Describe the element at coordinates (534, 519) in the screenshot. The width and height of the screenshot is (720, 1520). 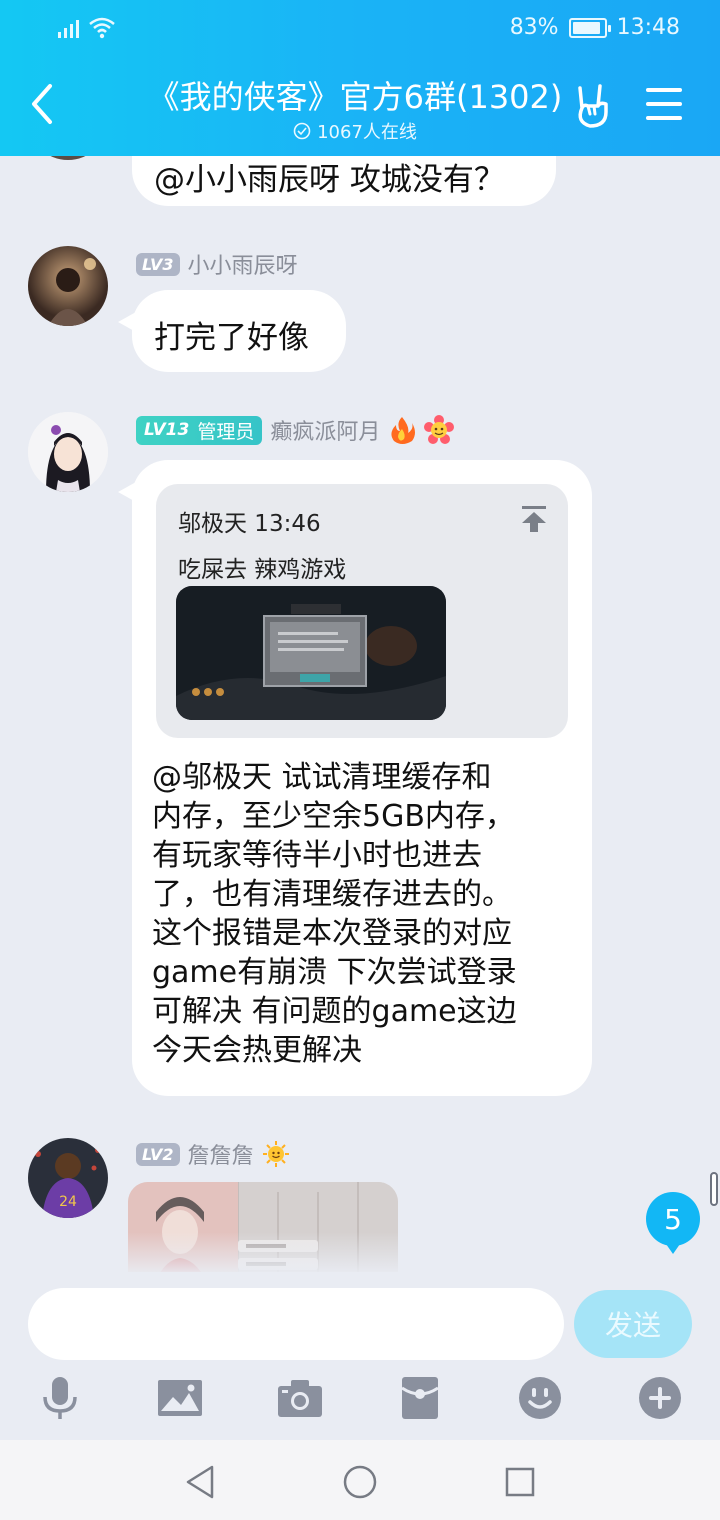
I see `jump-to-top-icon` at that location.